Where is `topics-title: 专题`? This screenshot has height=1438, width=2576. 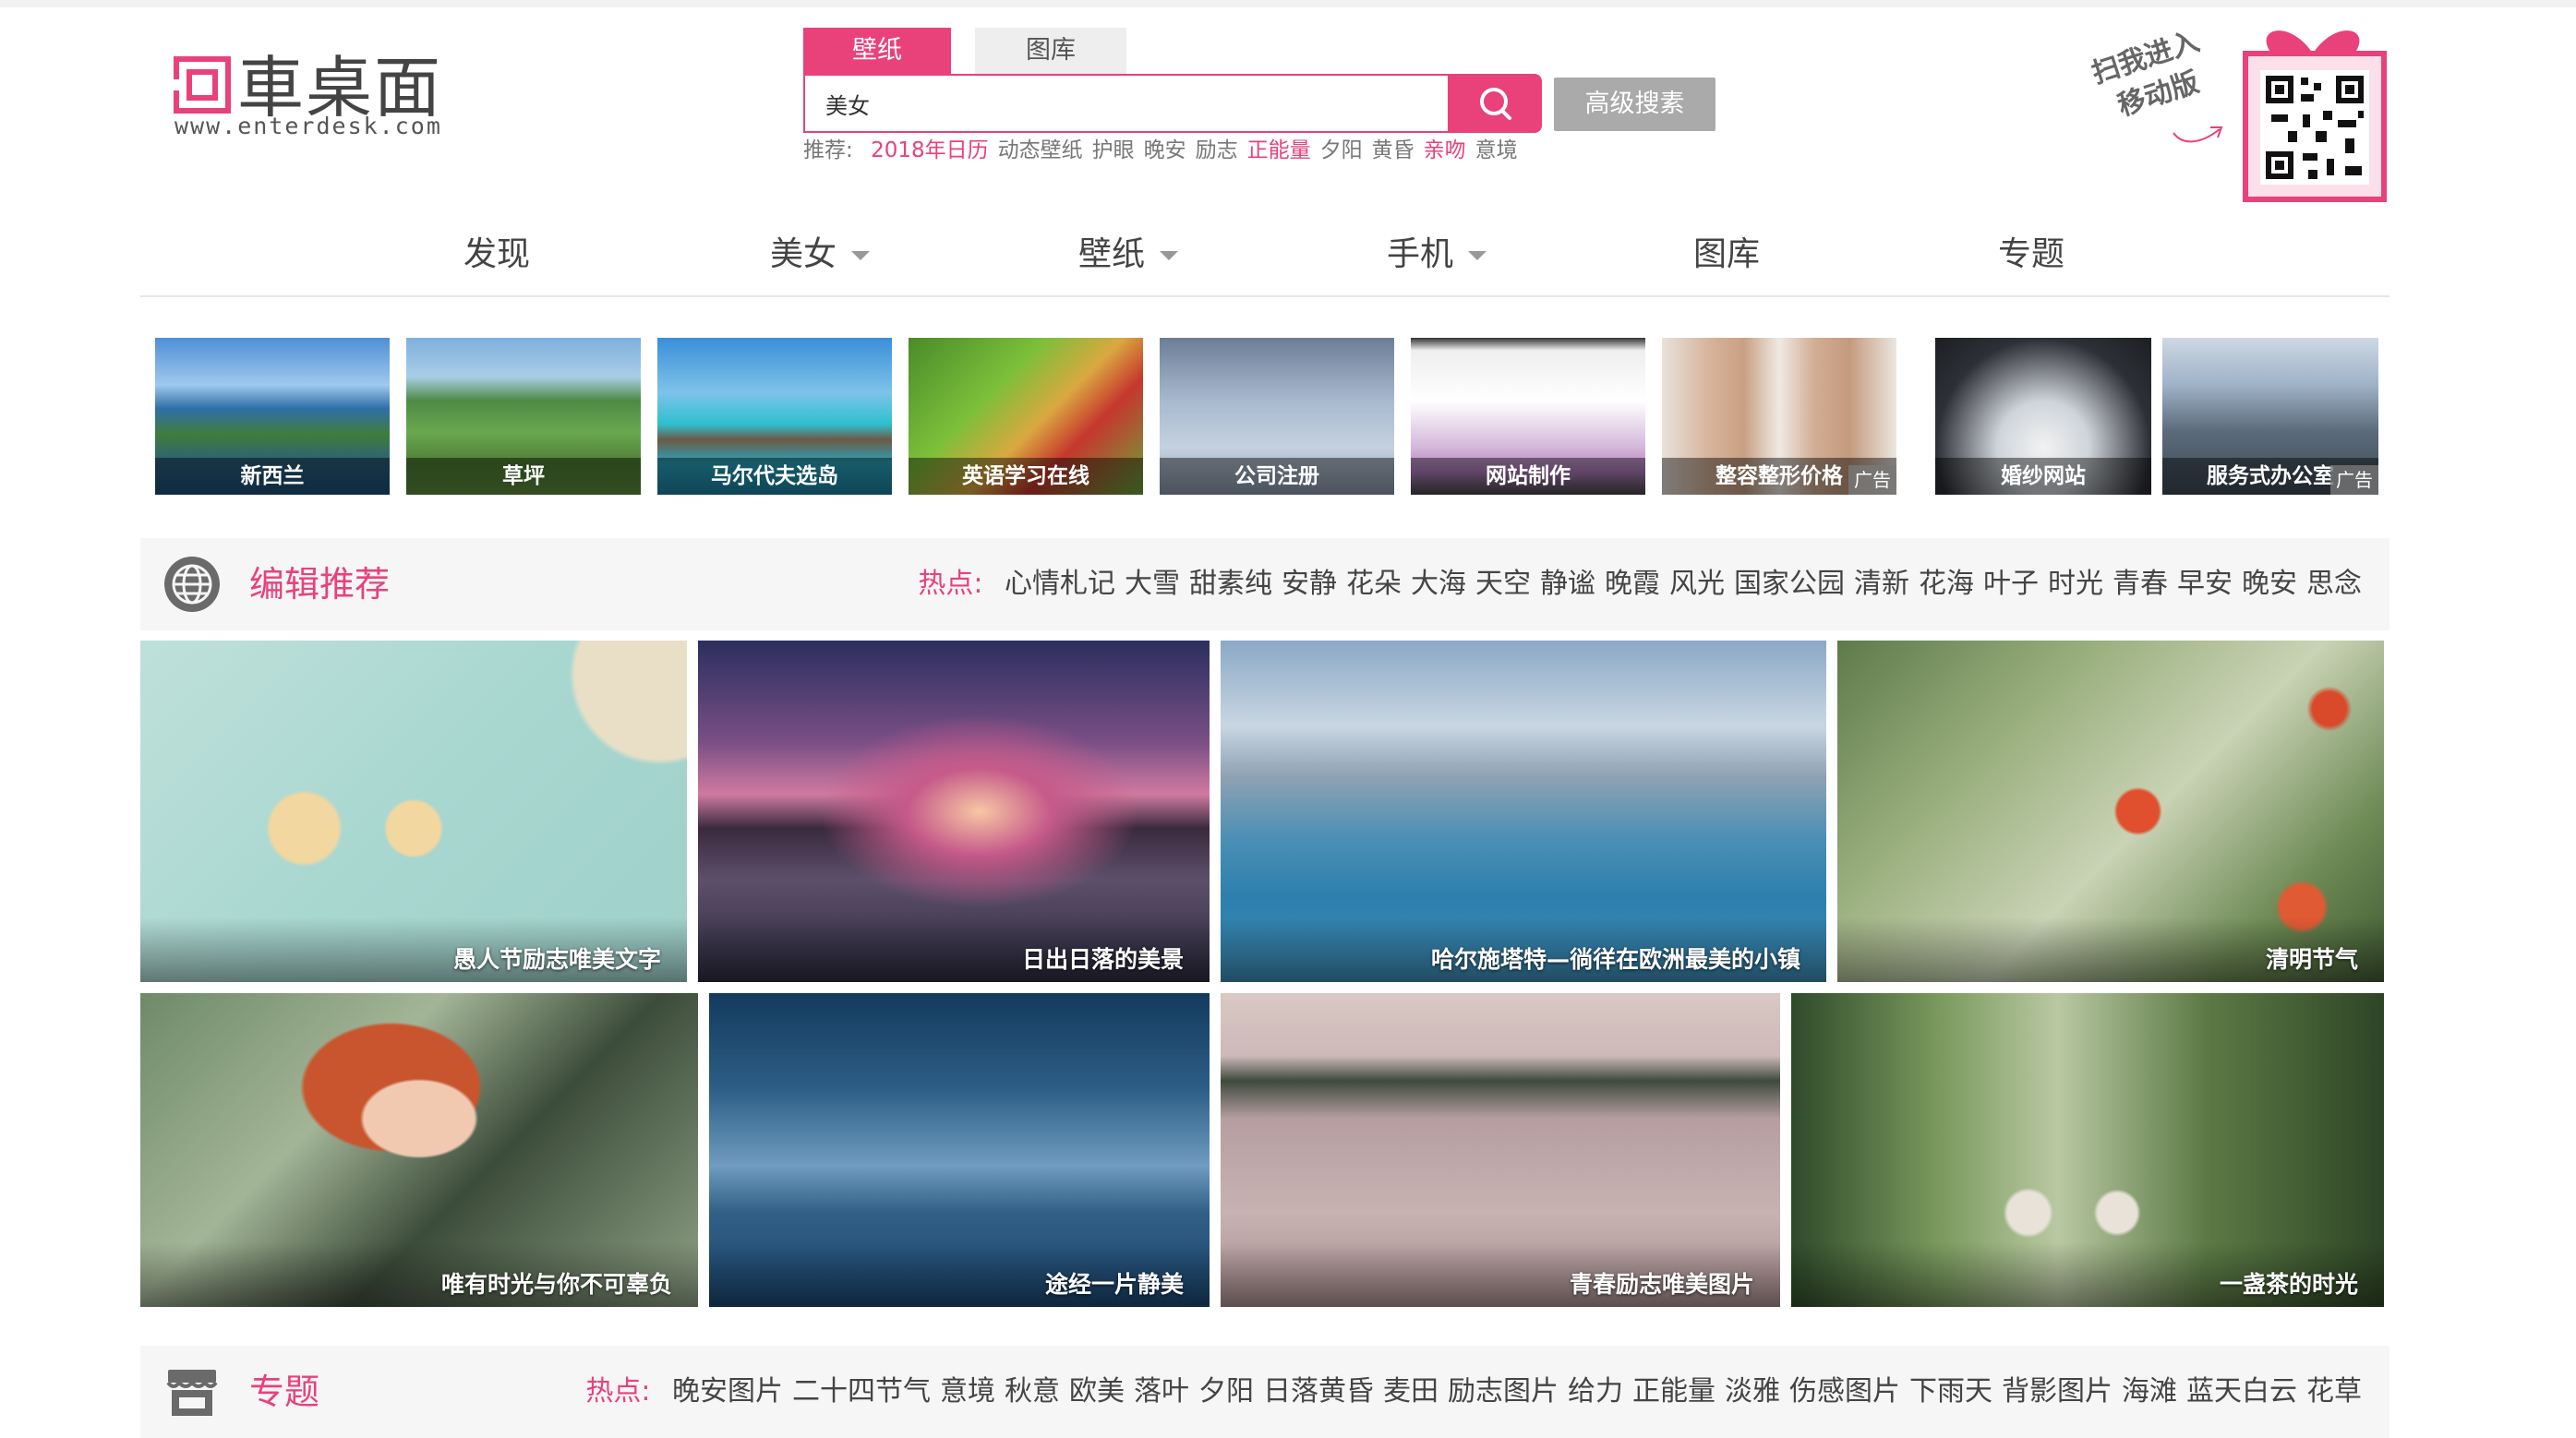
topics-title: 专题 is located at coordinates (284, 1392).